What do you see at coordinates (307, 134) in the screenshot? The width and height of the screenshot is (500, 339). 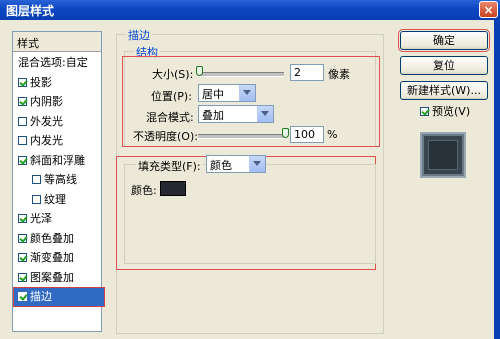 I see `opacity-input: 100` at bounding box center [307, 134].